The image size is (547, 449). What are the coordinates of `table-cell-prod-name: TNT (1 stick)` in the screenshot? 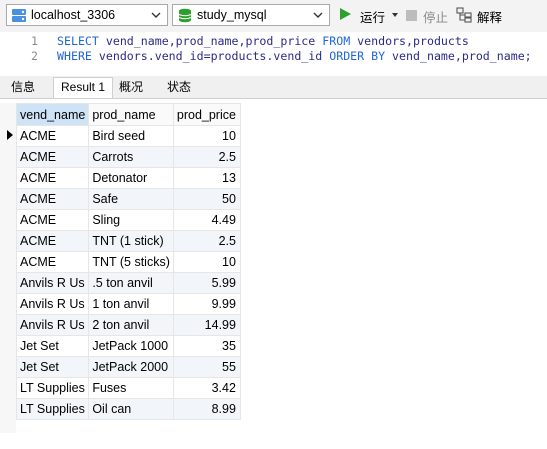 It's located at (131, 241).